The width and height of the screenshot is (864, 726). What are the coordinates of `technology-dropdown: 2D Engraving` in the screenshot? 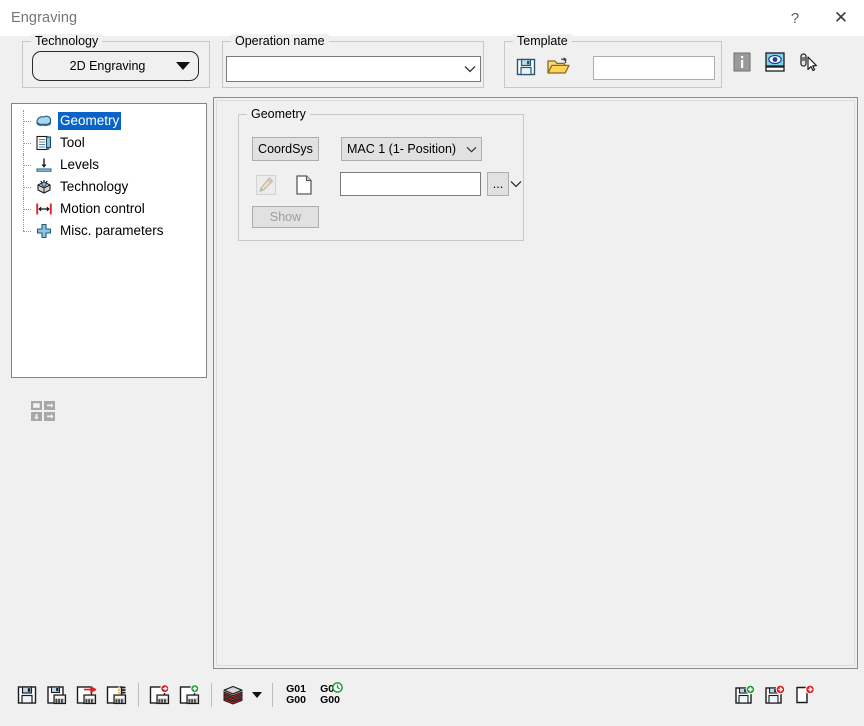 It's located at (115, 66).